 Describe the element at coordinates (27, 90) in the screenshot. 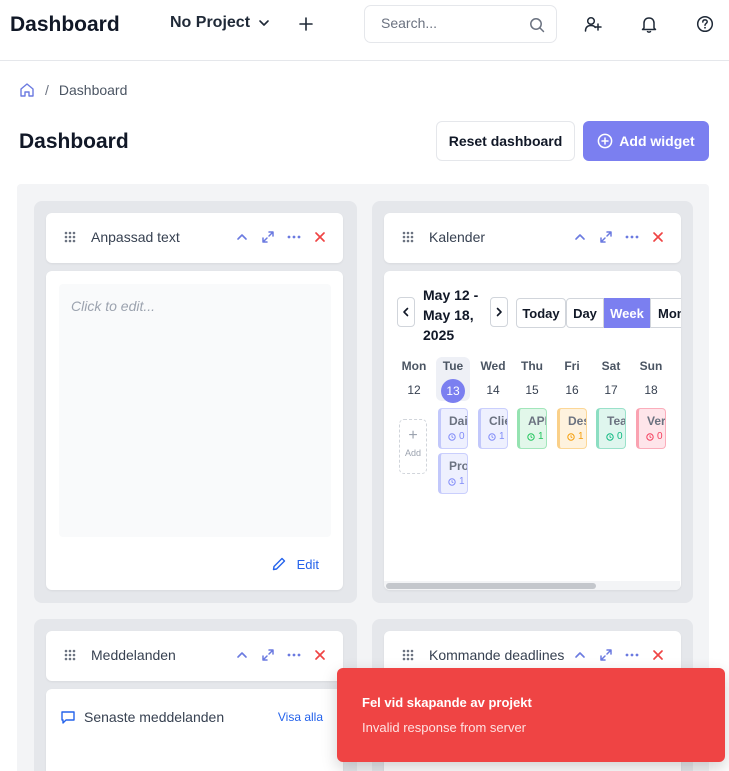

I see `home-icon` at that location.